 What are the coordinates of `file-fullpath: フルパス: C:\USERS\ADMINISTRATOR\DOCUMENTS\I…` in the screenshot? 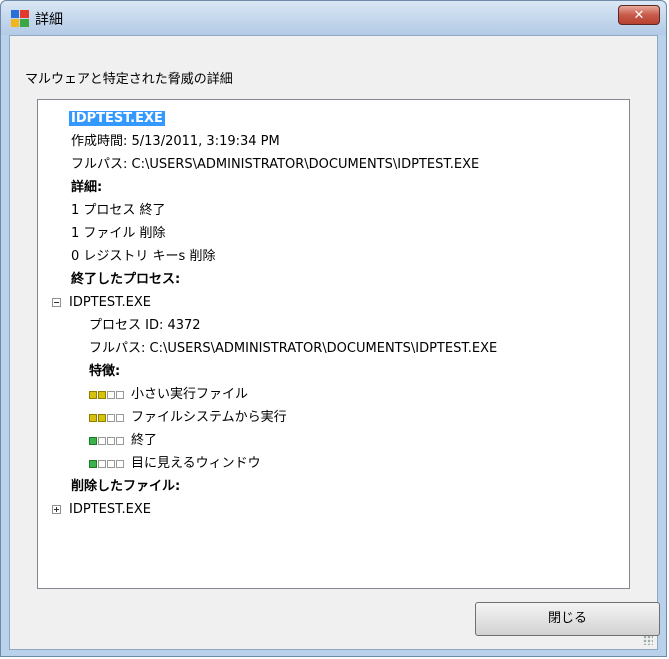 It's located at (275, 164).